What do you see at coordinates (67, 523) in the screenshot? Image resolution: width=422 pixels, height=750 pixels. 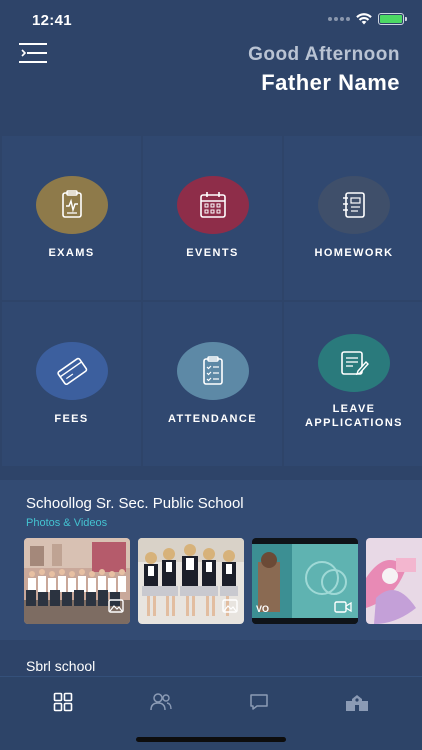 I see `school-media-subtitle: Photos & Videos` at bounding box center [67, 523].